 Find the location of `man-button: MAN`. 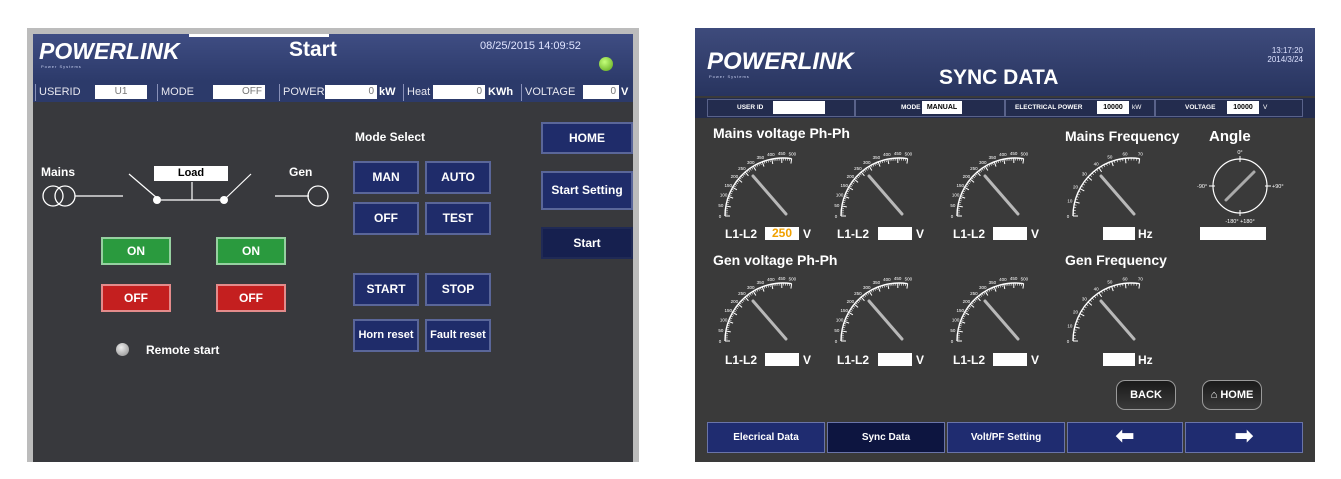

man-button: MAN is located at coordinates (386, 177).